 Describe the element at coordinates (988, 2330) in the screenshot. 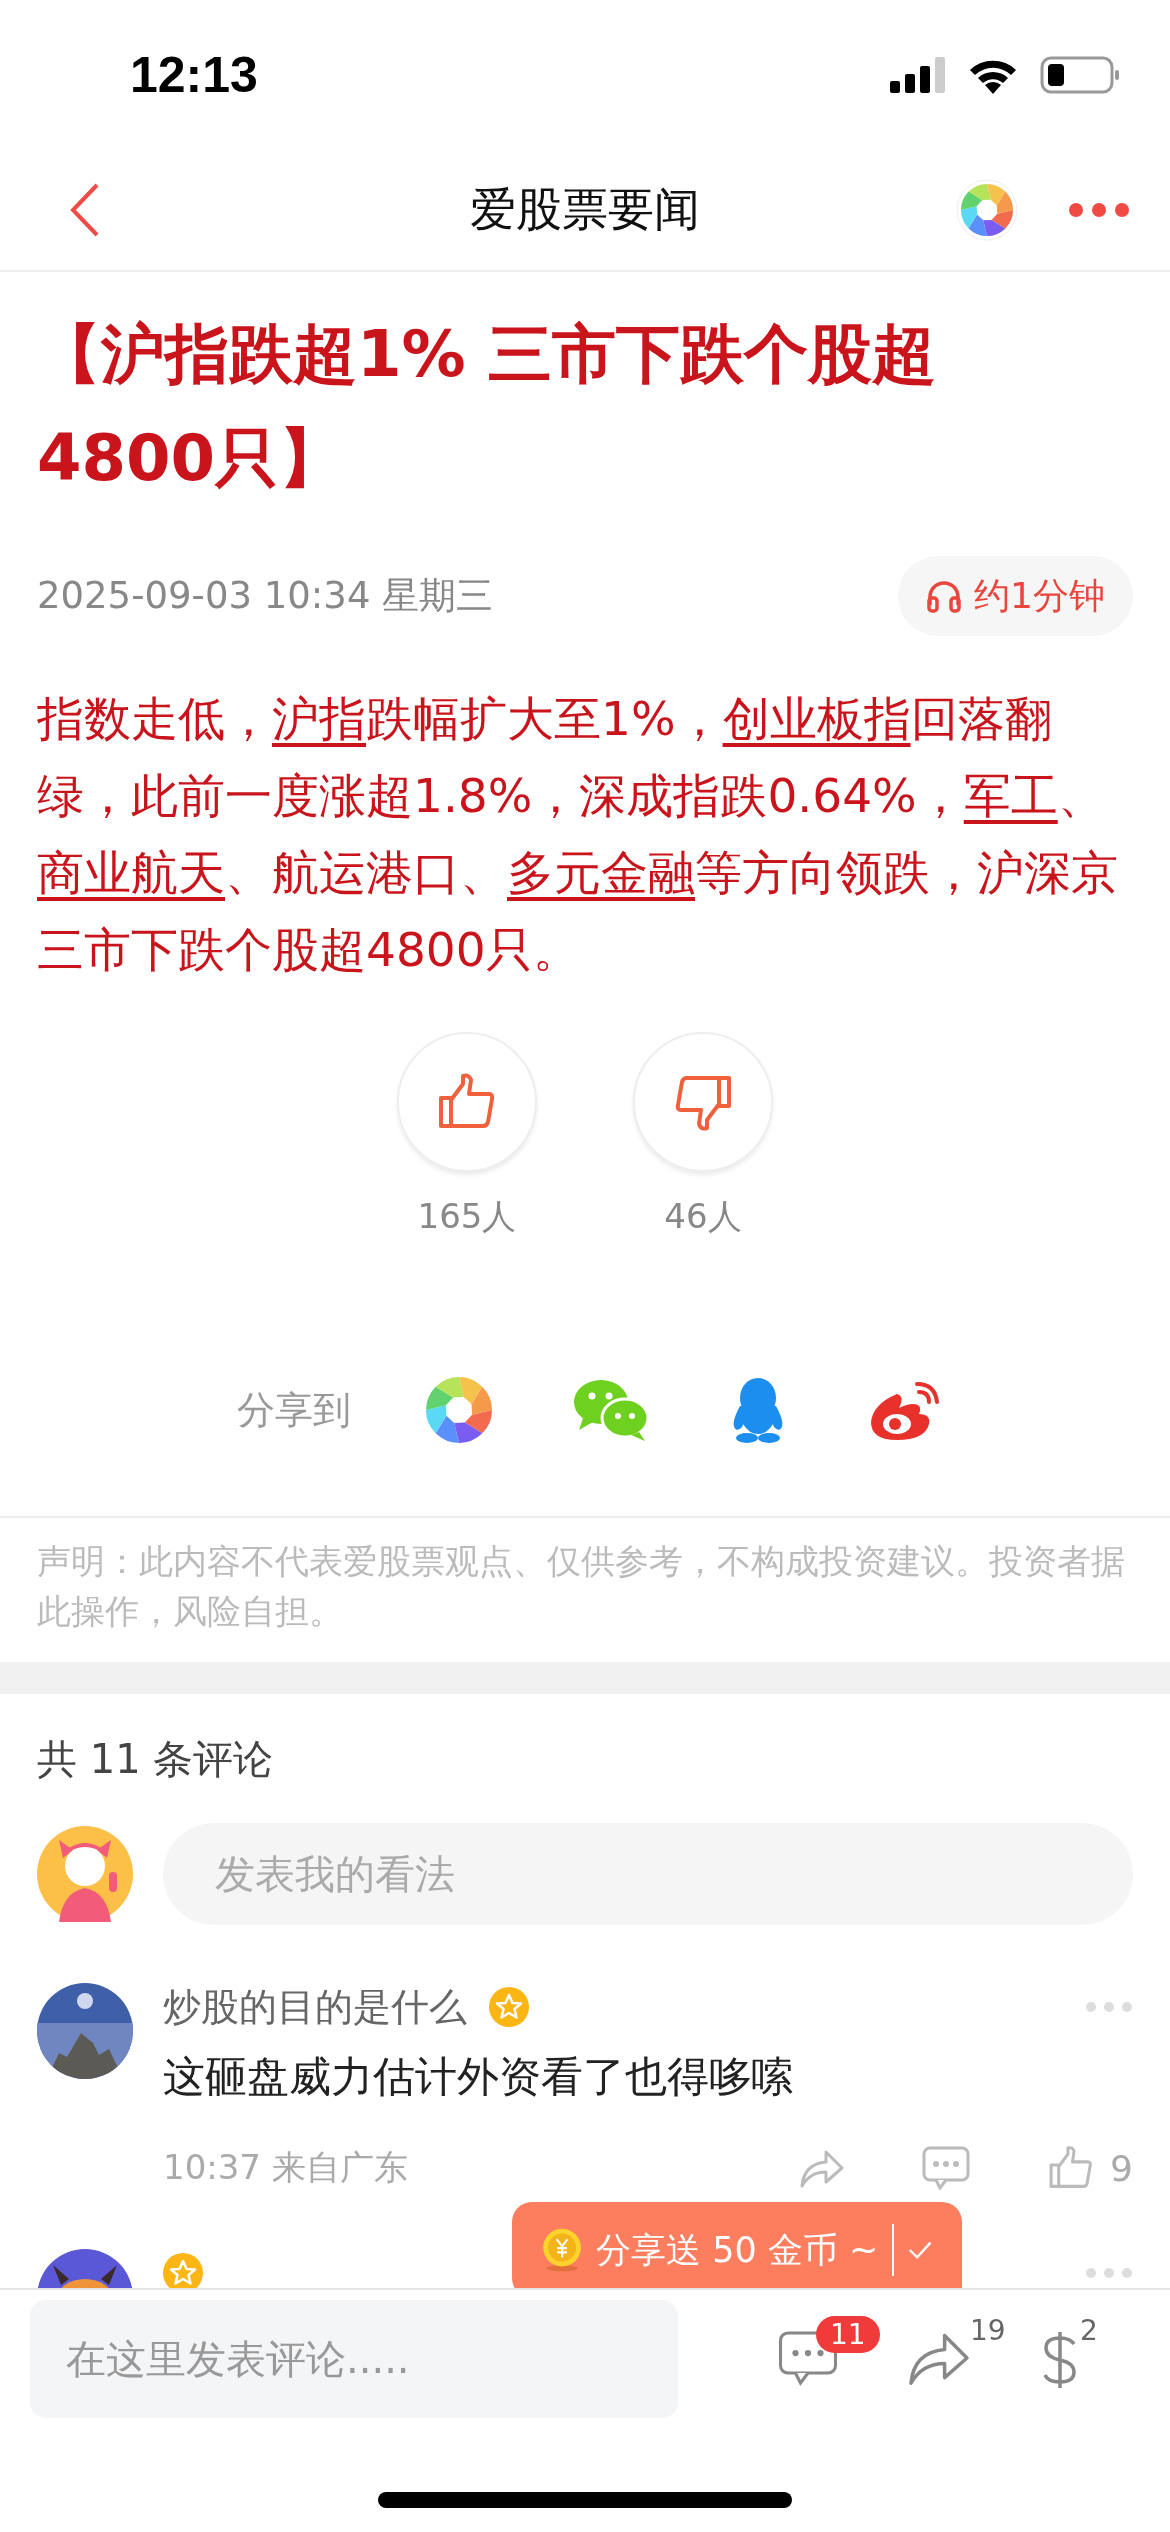

I see `share-count: 19` at that location.